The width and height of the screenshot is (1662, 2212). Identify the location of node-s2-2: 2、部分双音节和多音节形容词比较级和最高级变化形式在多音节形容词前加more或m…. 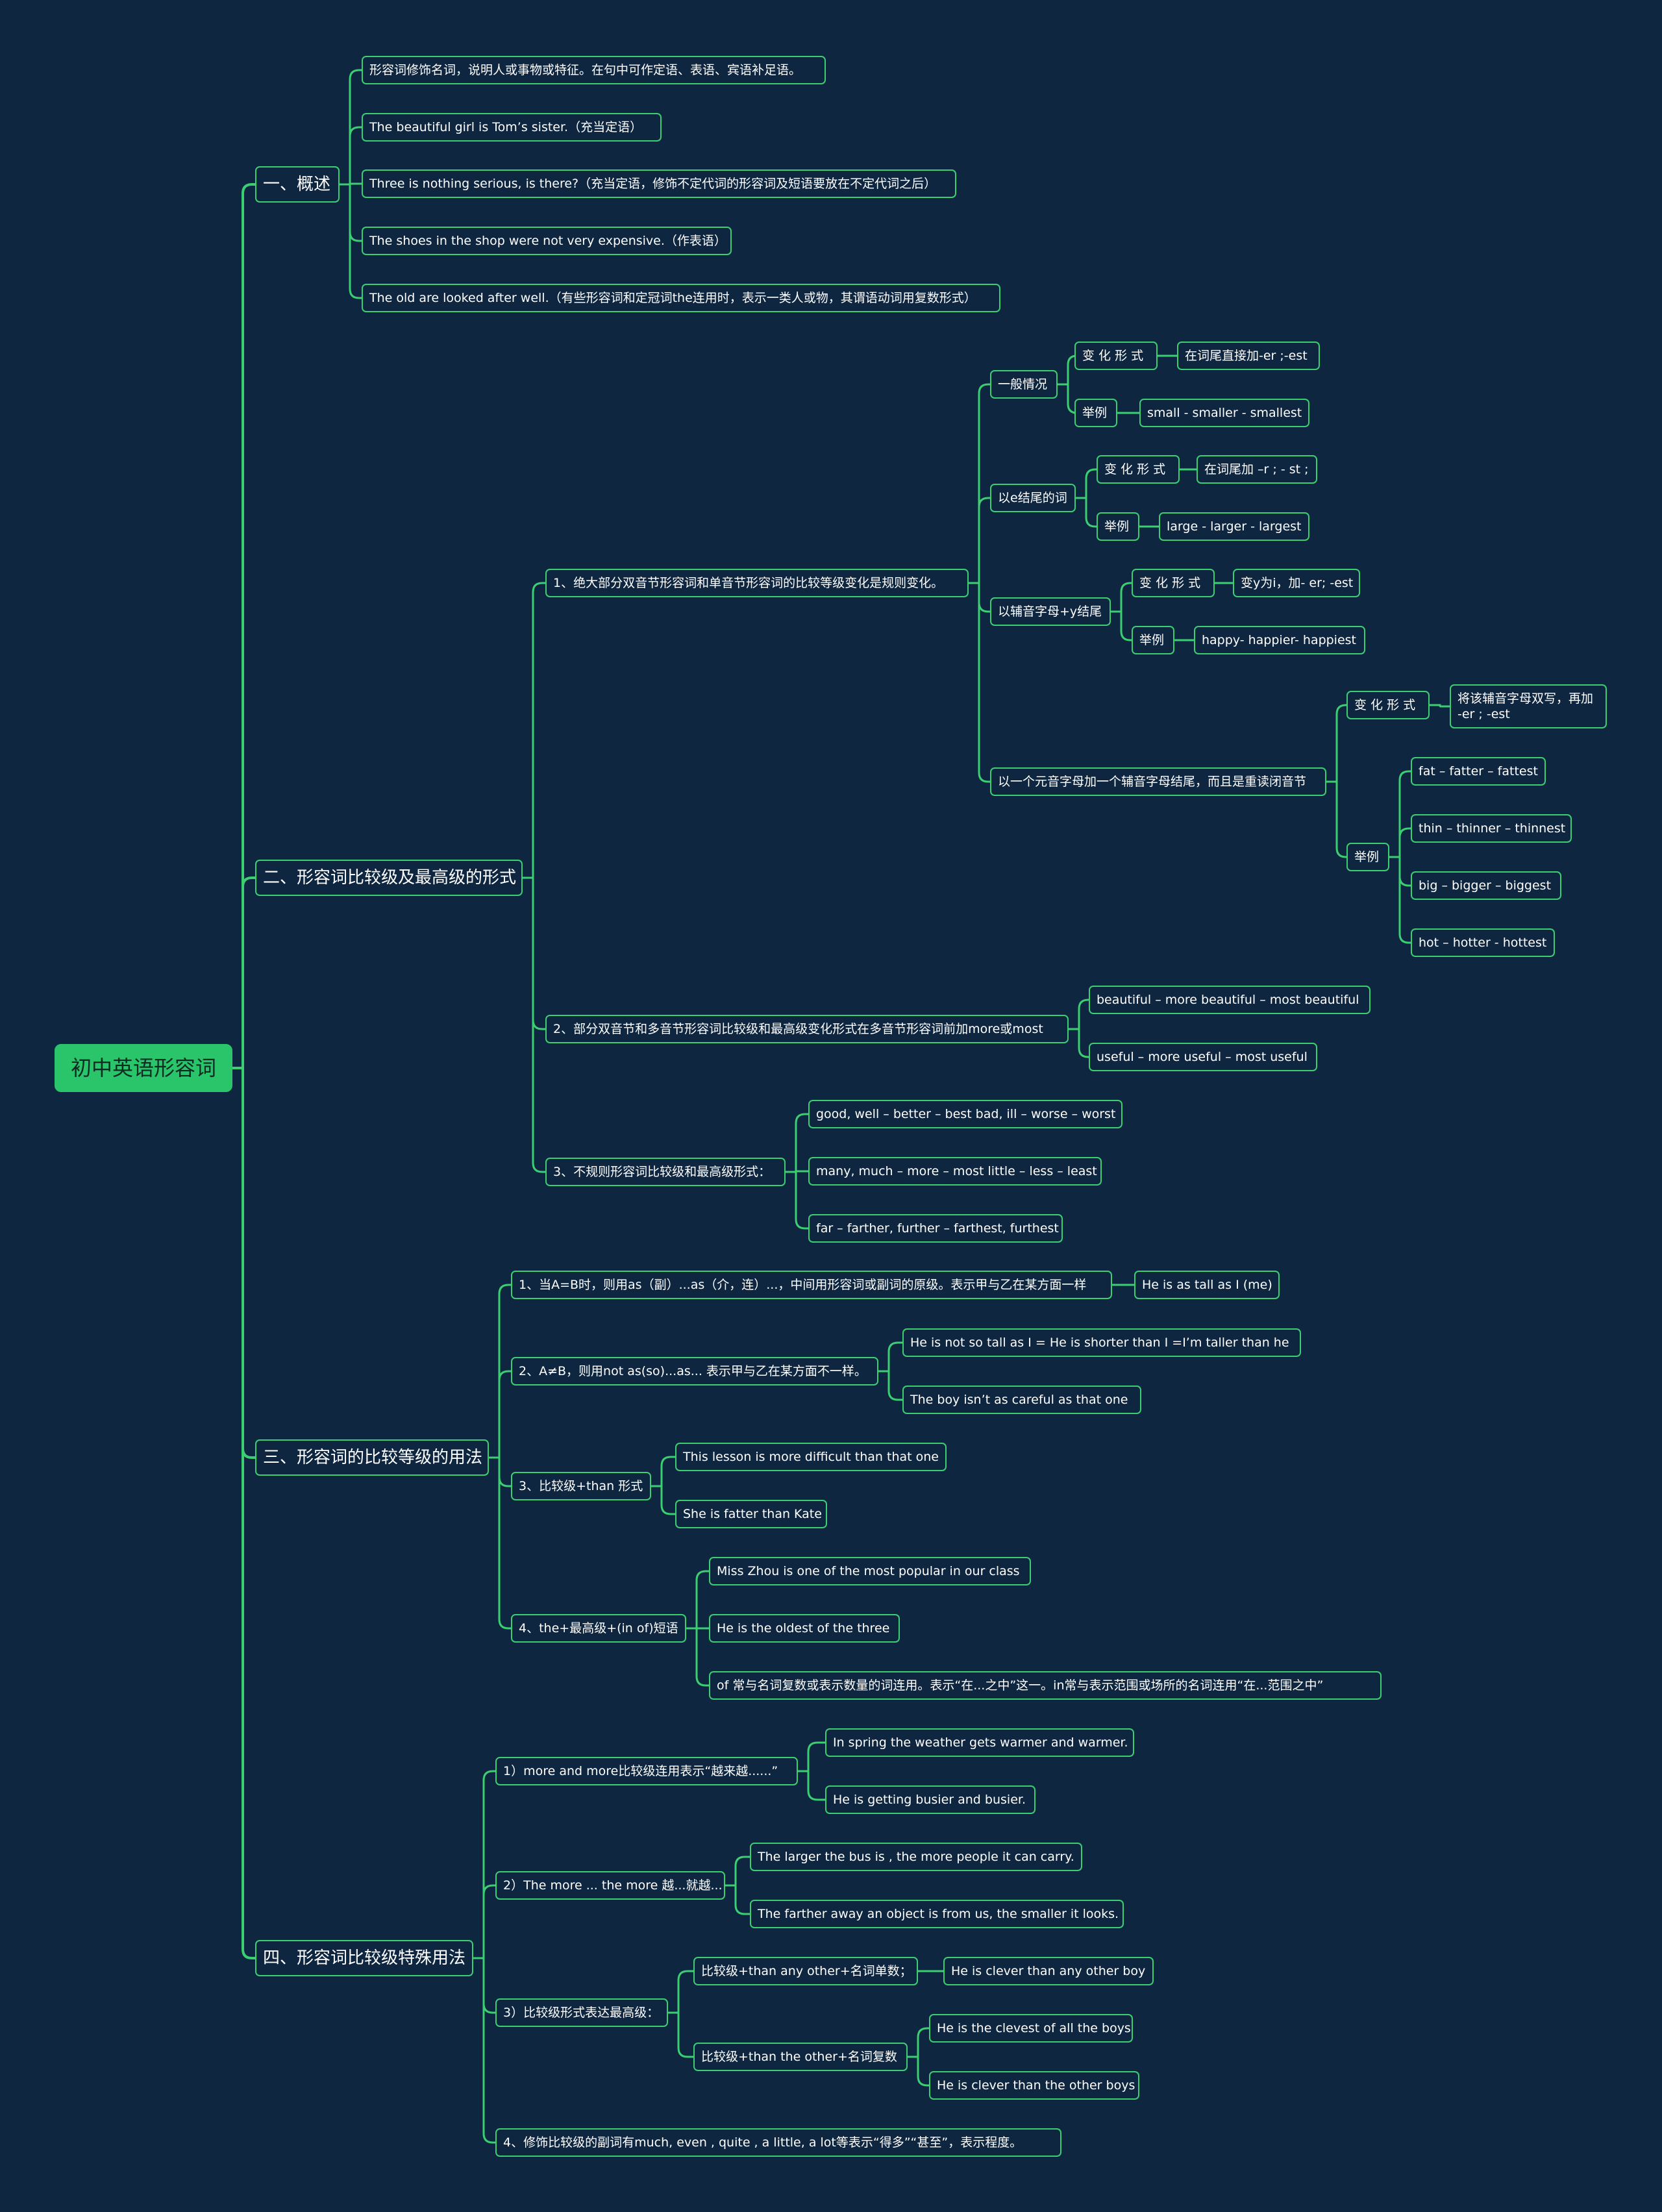
(807, 1029).